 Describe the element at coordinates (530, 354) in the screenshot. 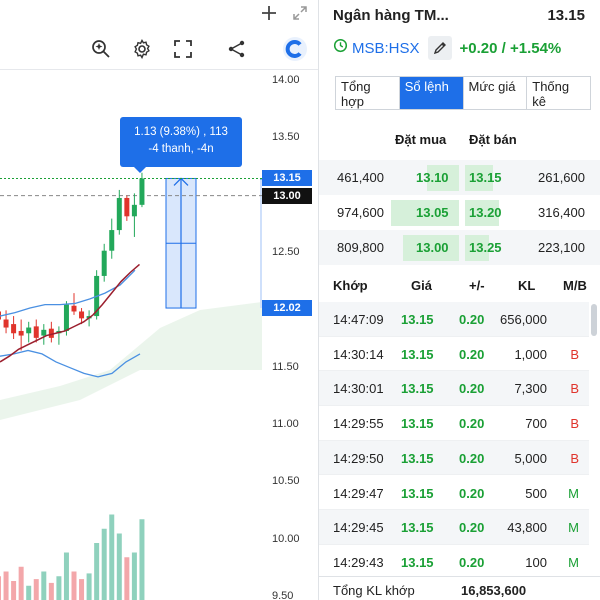

I see `trade-volume: 1,000` at that location.